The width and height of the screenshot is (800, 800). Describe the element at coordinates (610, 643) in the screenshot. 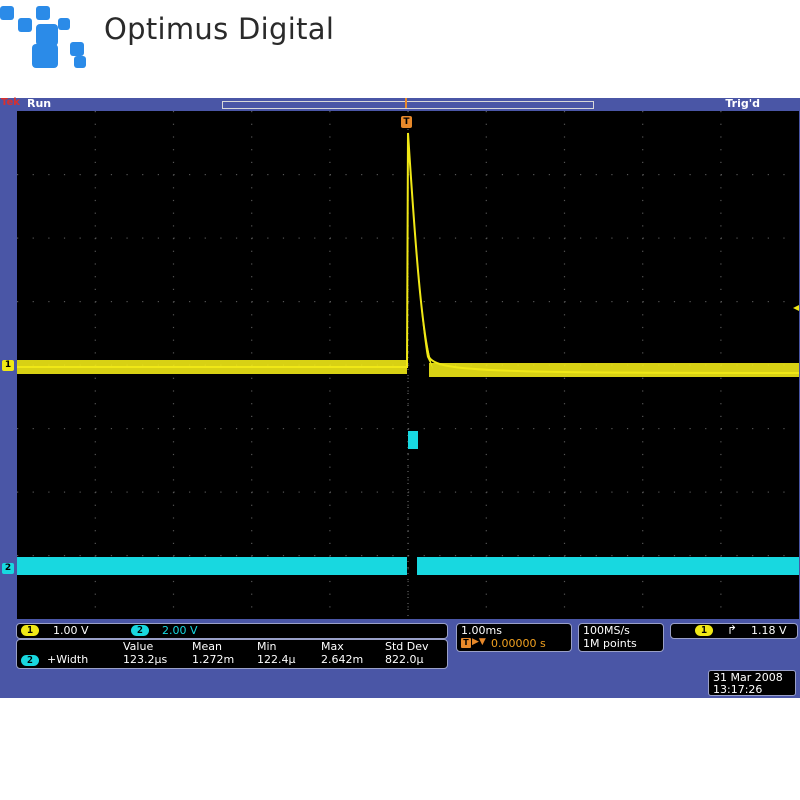

I see `record-length: 1M points` at that location.